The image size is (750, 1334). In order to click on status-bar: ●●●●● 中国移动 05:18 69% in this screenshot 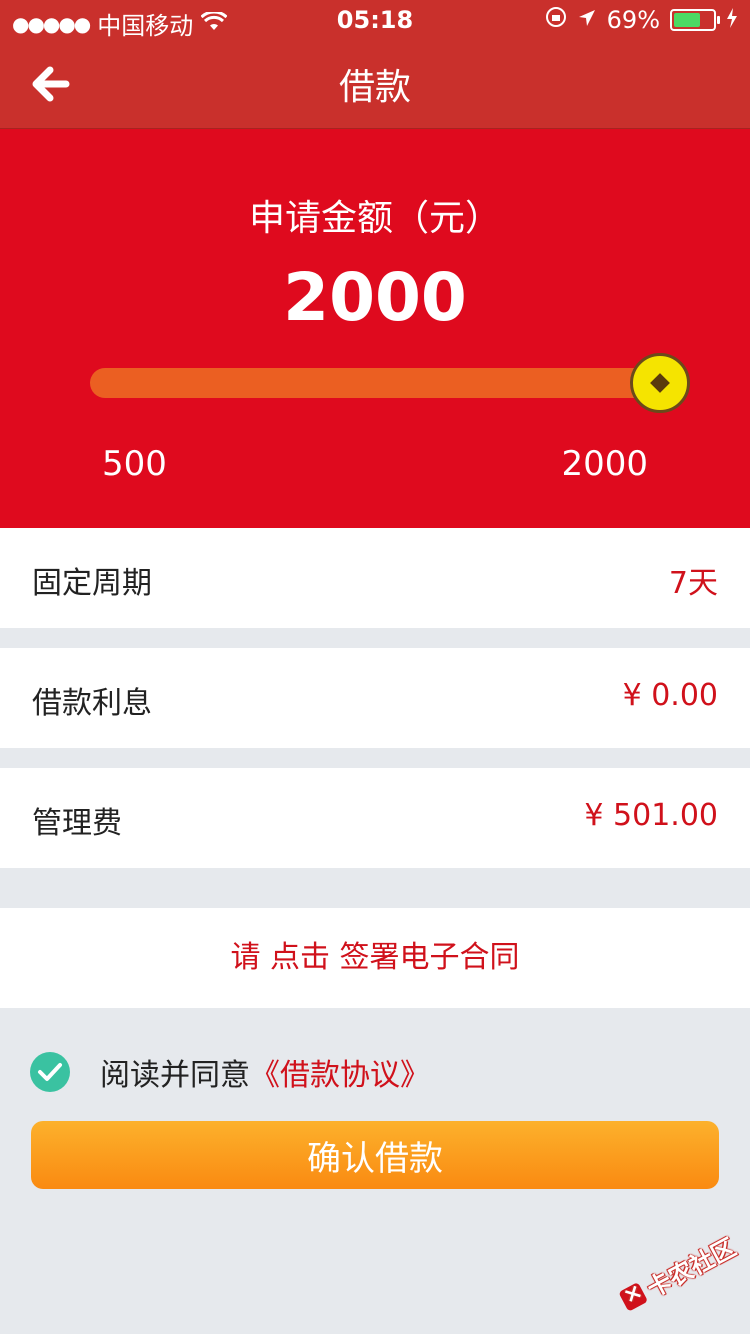, I will do `click(375, 20)`.